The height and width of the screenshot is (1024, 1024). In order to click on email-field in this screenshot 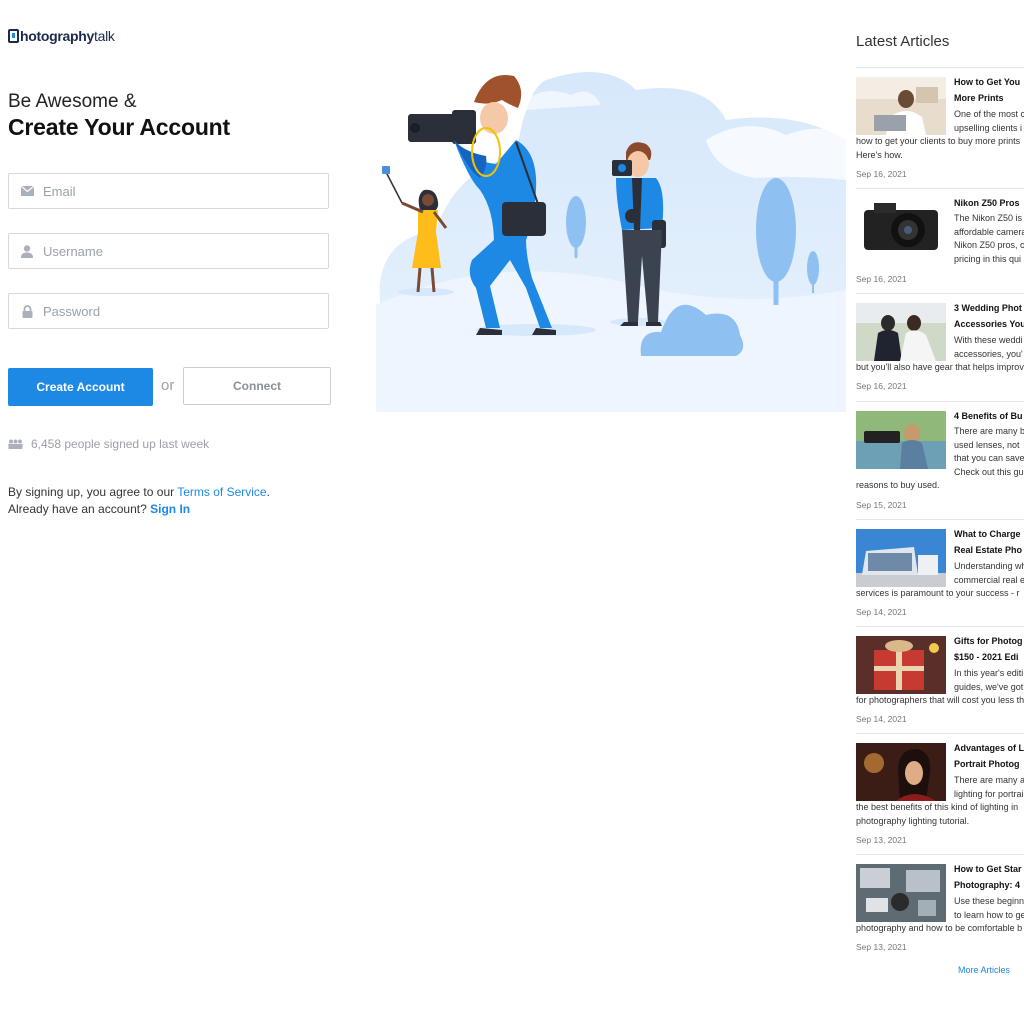, I will do `click(168, 191)`.